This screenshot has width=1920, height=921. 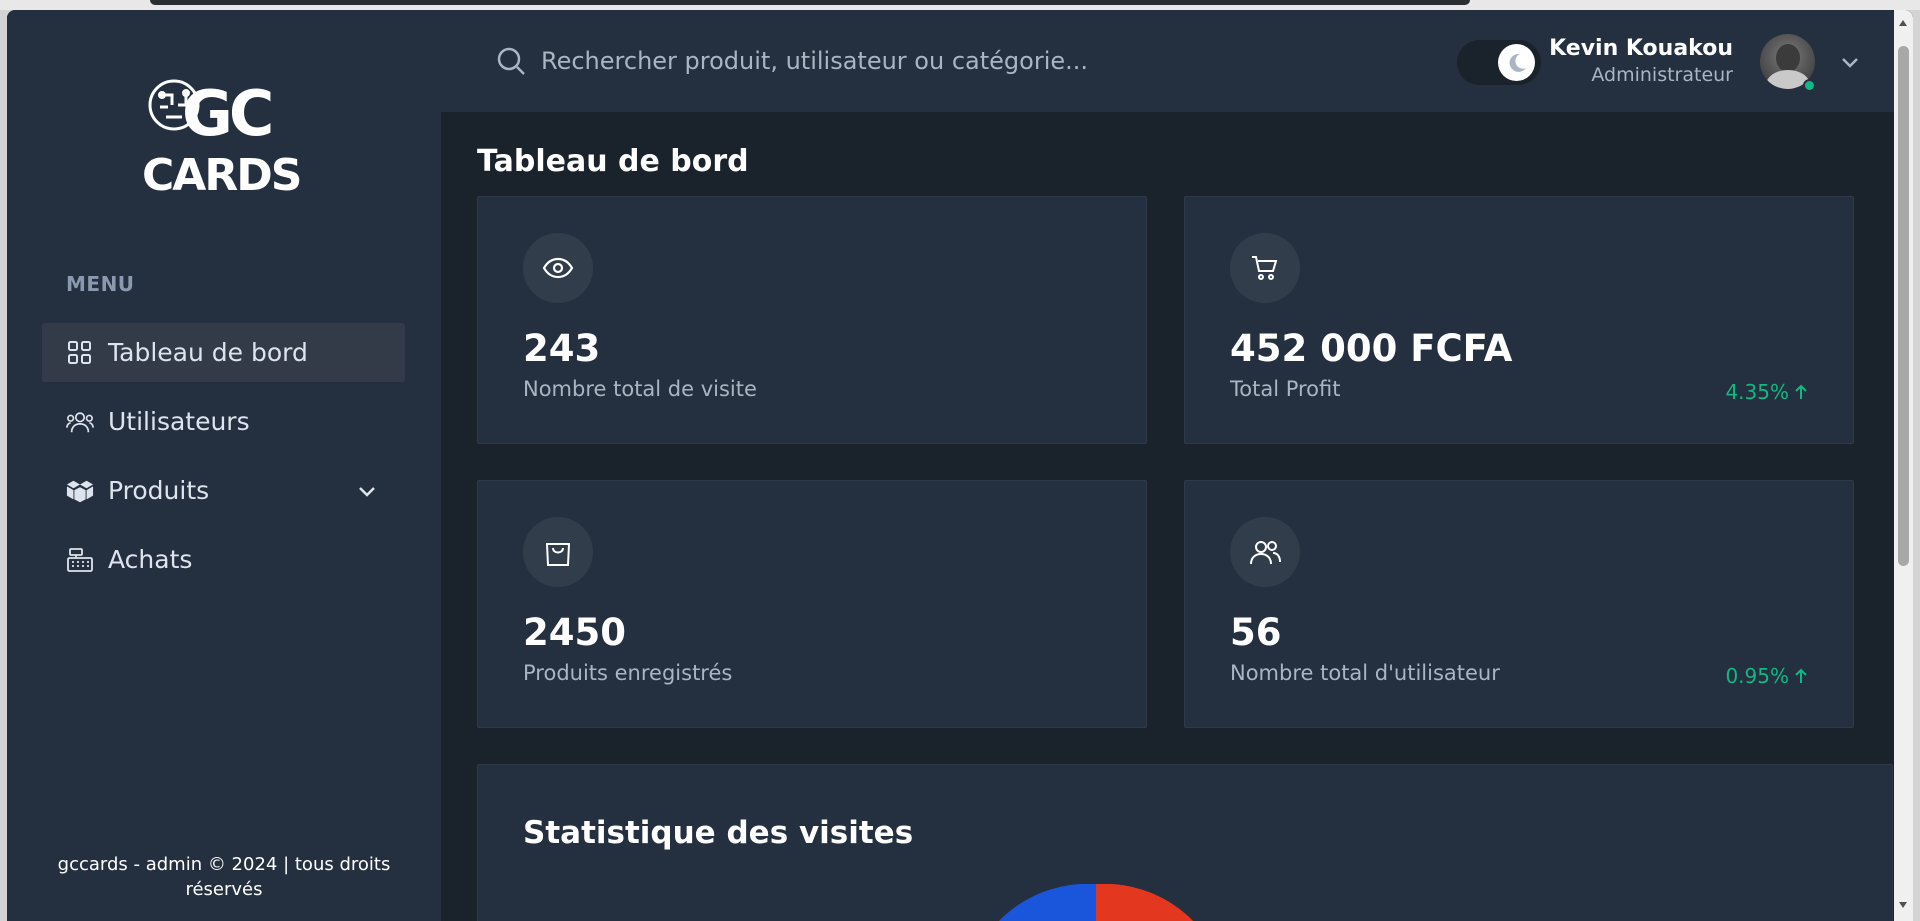 I want to click on stat-value: 2450, so click(x=574, y=632).